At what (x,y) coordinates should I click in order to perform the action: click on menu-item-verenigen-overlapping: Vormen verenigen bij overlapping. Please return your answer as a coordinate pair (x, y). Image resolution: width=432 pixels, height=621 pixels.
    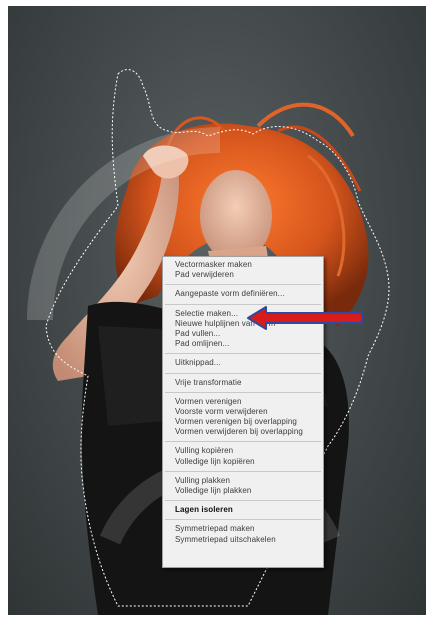
    Looking at the image, I should click on (243, 422).